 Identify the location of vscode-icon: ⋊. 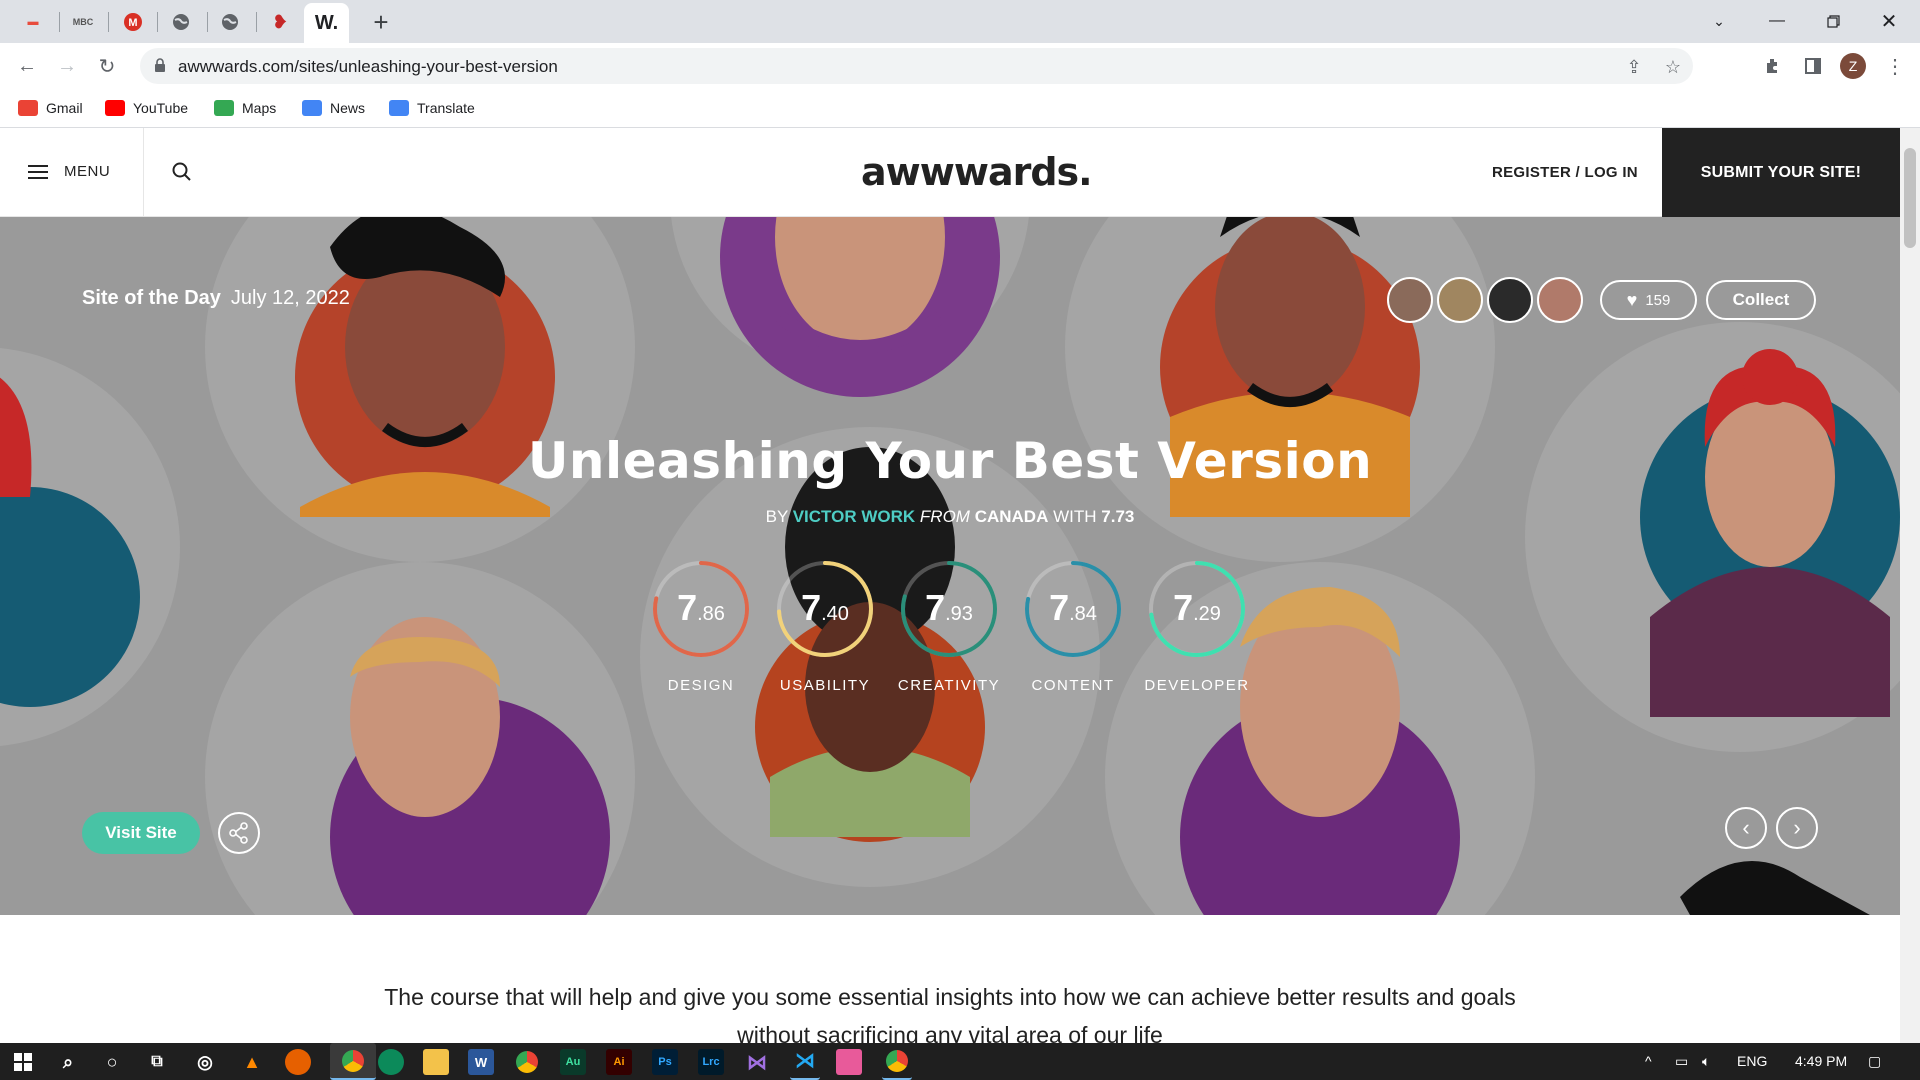
(805, 1061).